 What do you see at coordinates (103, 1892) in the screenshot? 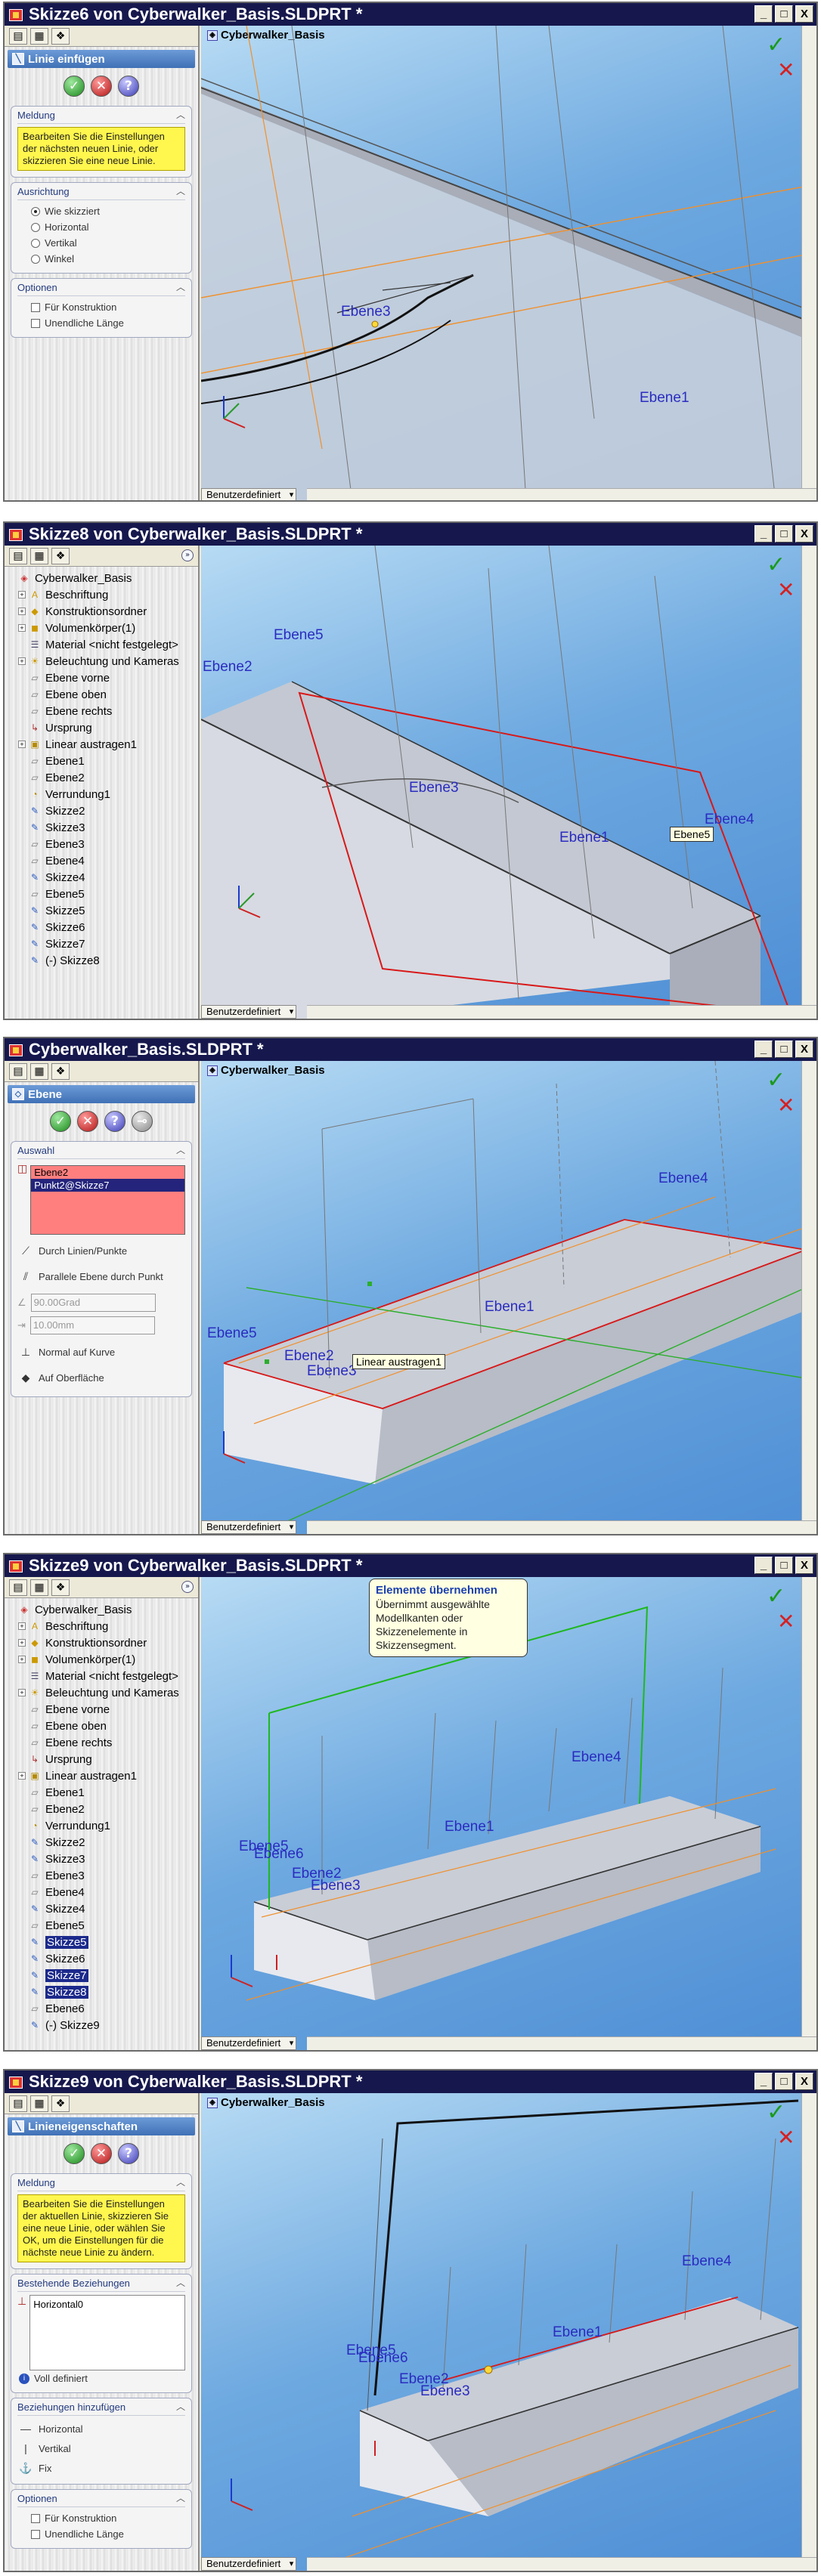
I see `tree-item: ▱ Ebene4` at bounding box center [103, 1892].